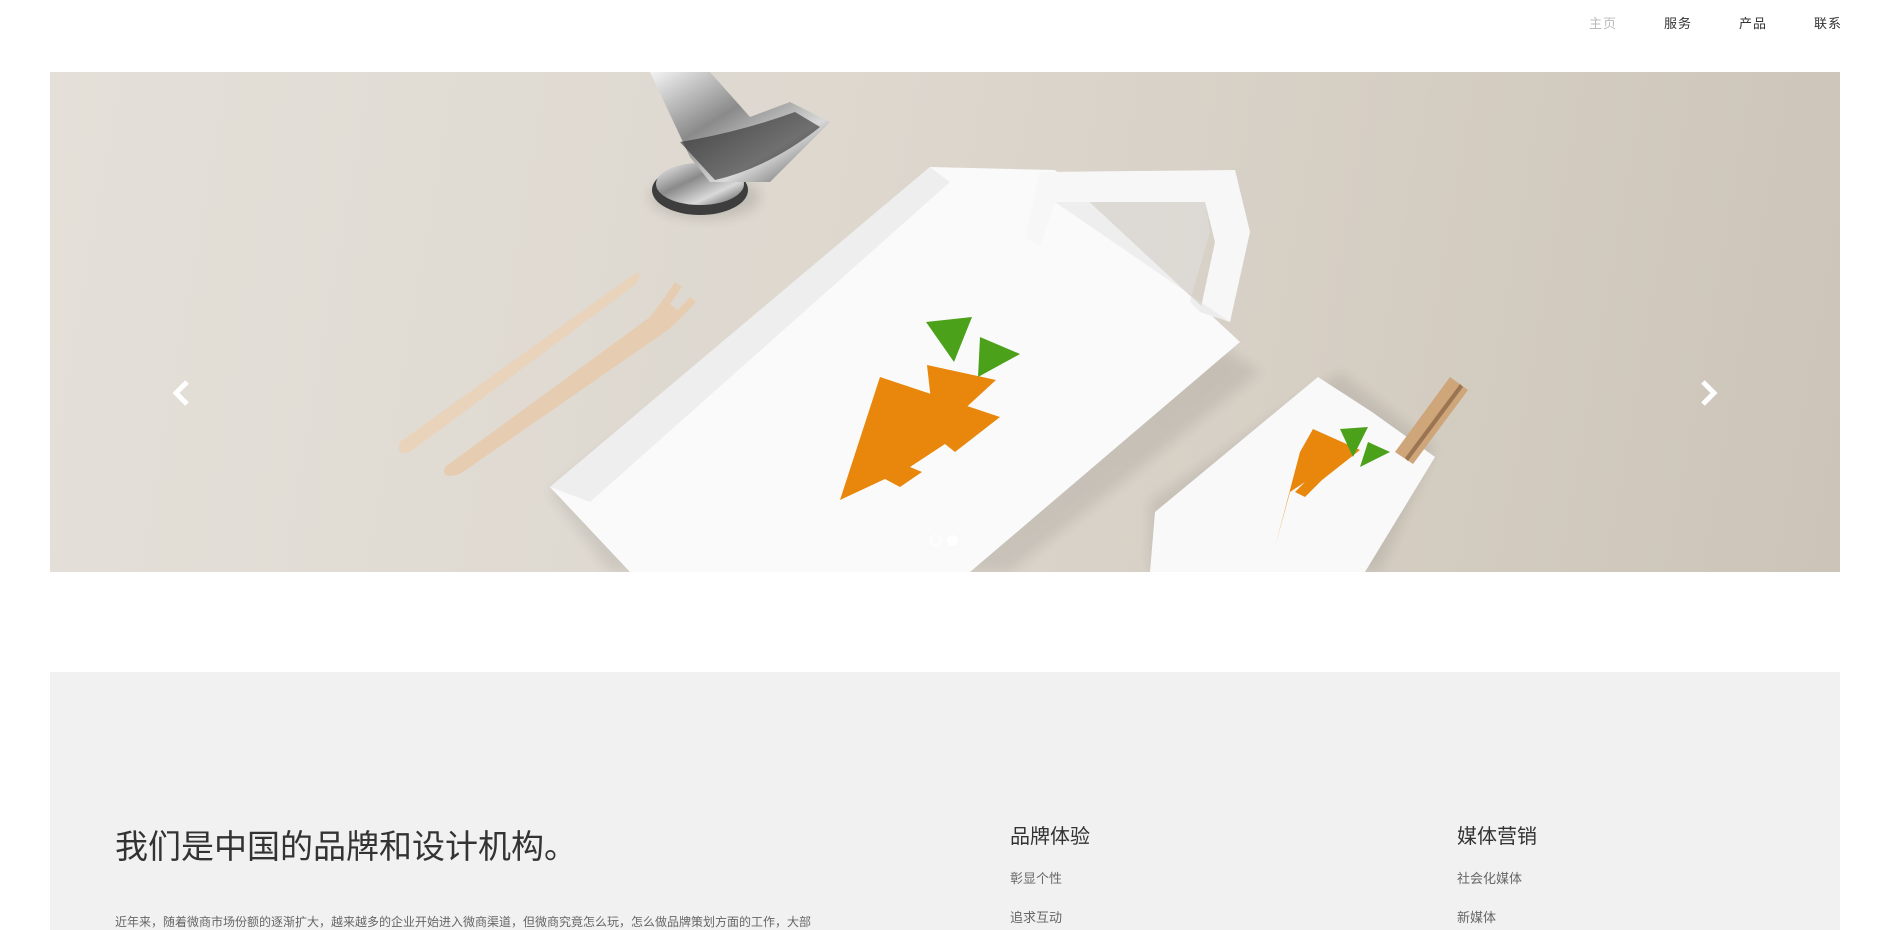  Describe the element at coordinates (1497, 836) in the screenshot. I see `column-title: 媒体营销` at that location.